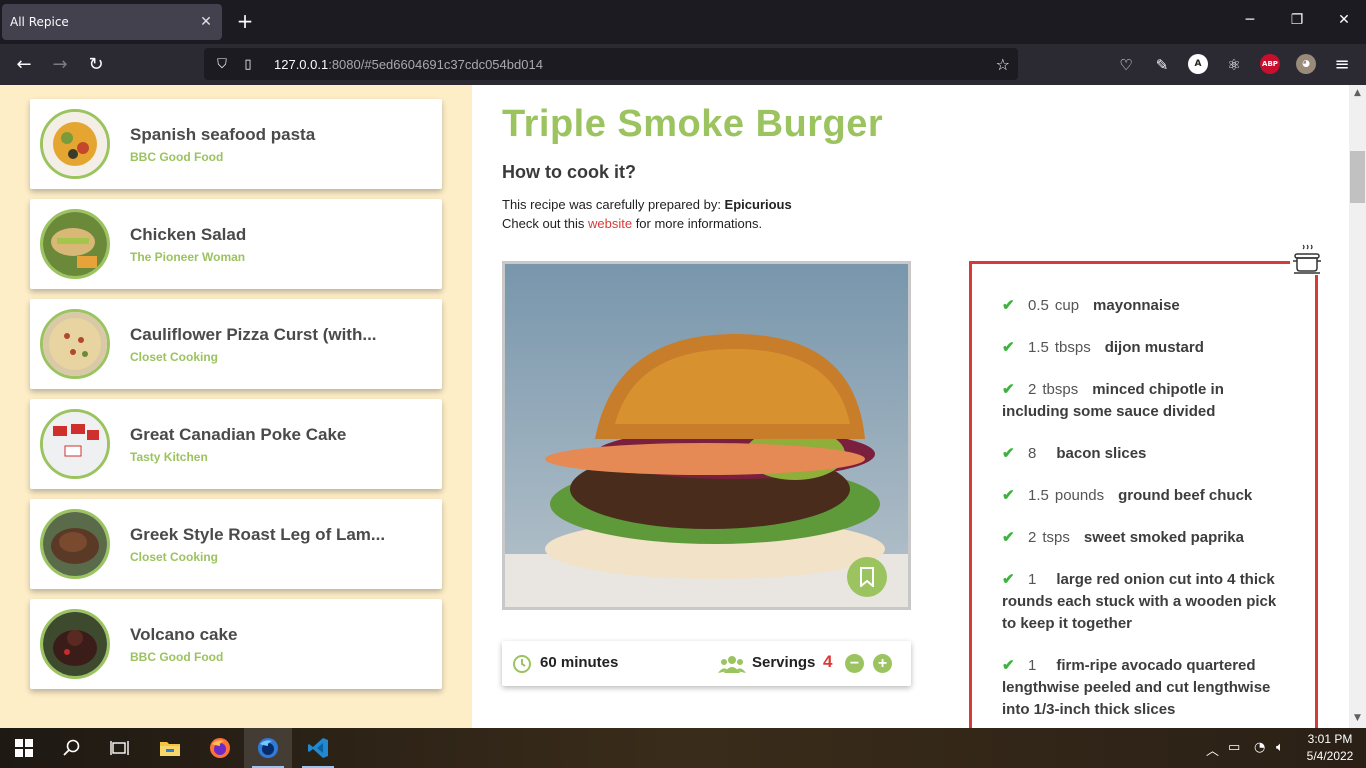  Describe the element at coordinates (758, 204) in the screenshot. I see `publisher-name: Epicurious` at that location.